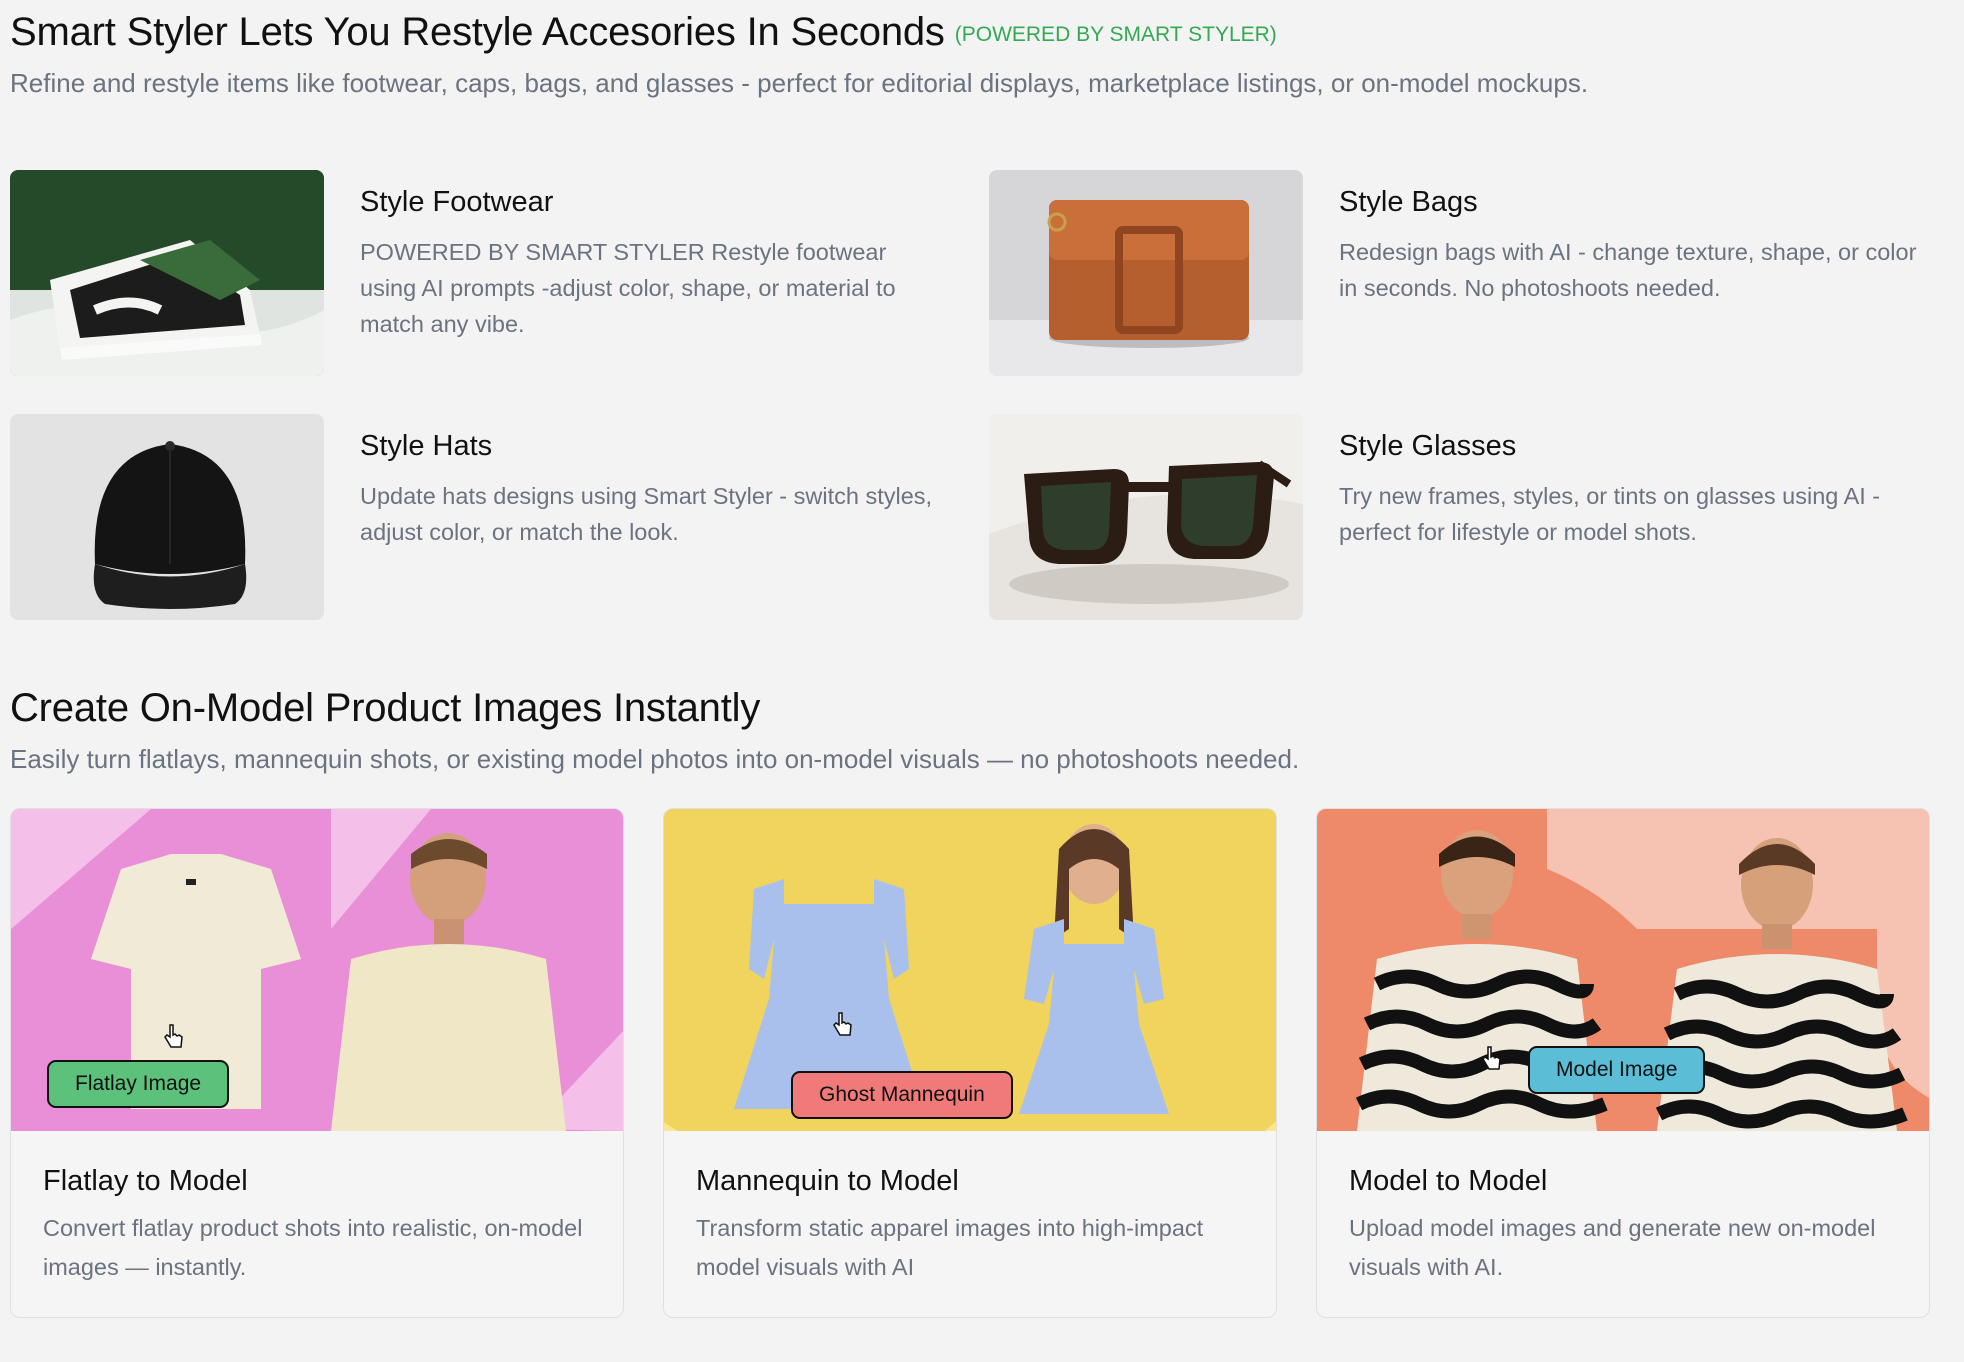  What do you see at coordinates (138, 1084) in the screenshot?
I see `flatlay-image-badge: Flatlay Image` at bounding box center [138, 1084].